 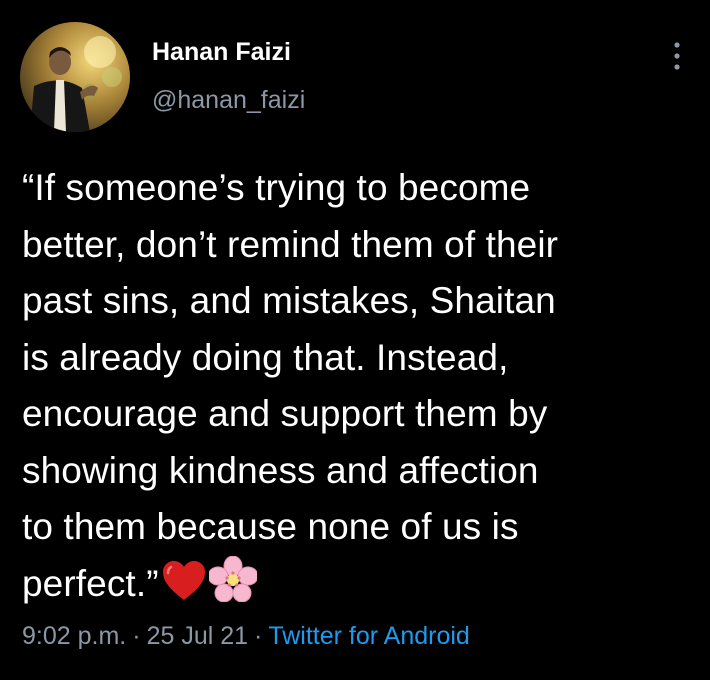 What do you see at coordinates (357, 587) in the screenshot?
I see `tweet-last-line: perfect.”` at bounding box center [357, 587].